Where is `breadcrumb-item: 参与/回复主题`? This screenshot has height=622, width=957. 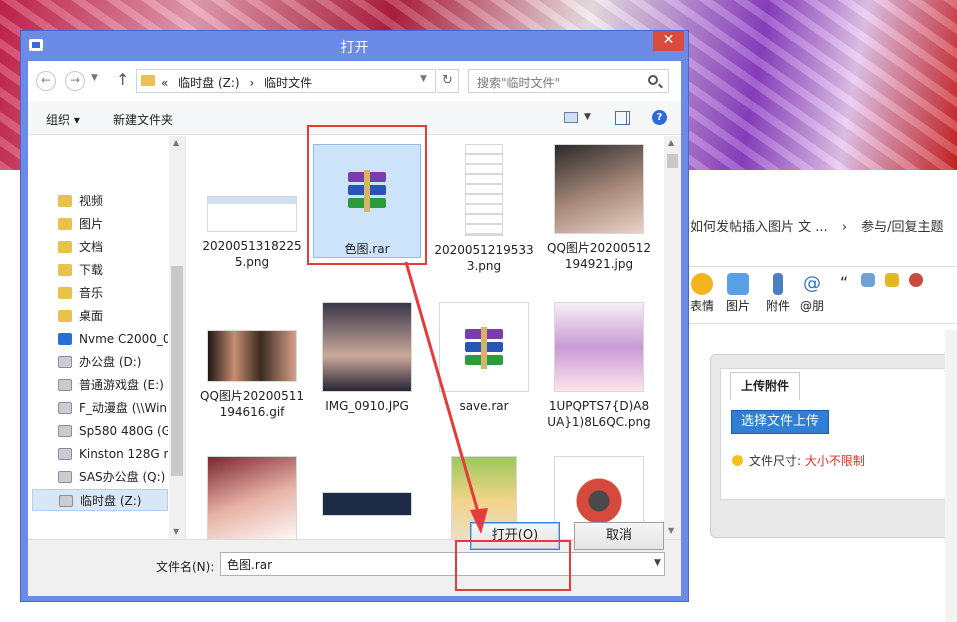
breadcrumb-item: 参与/回复主题 is located at coordinates (902, 227).